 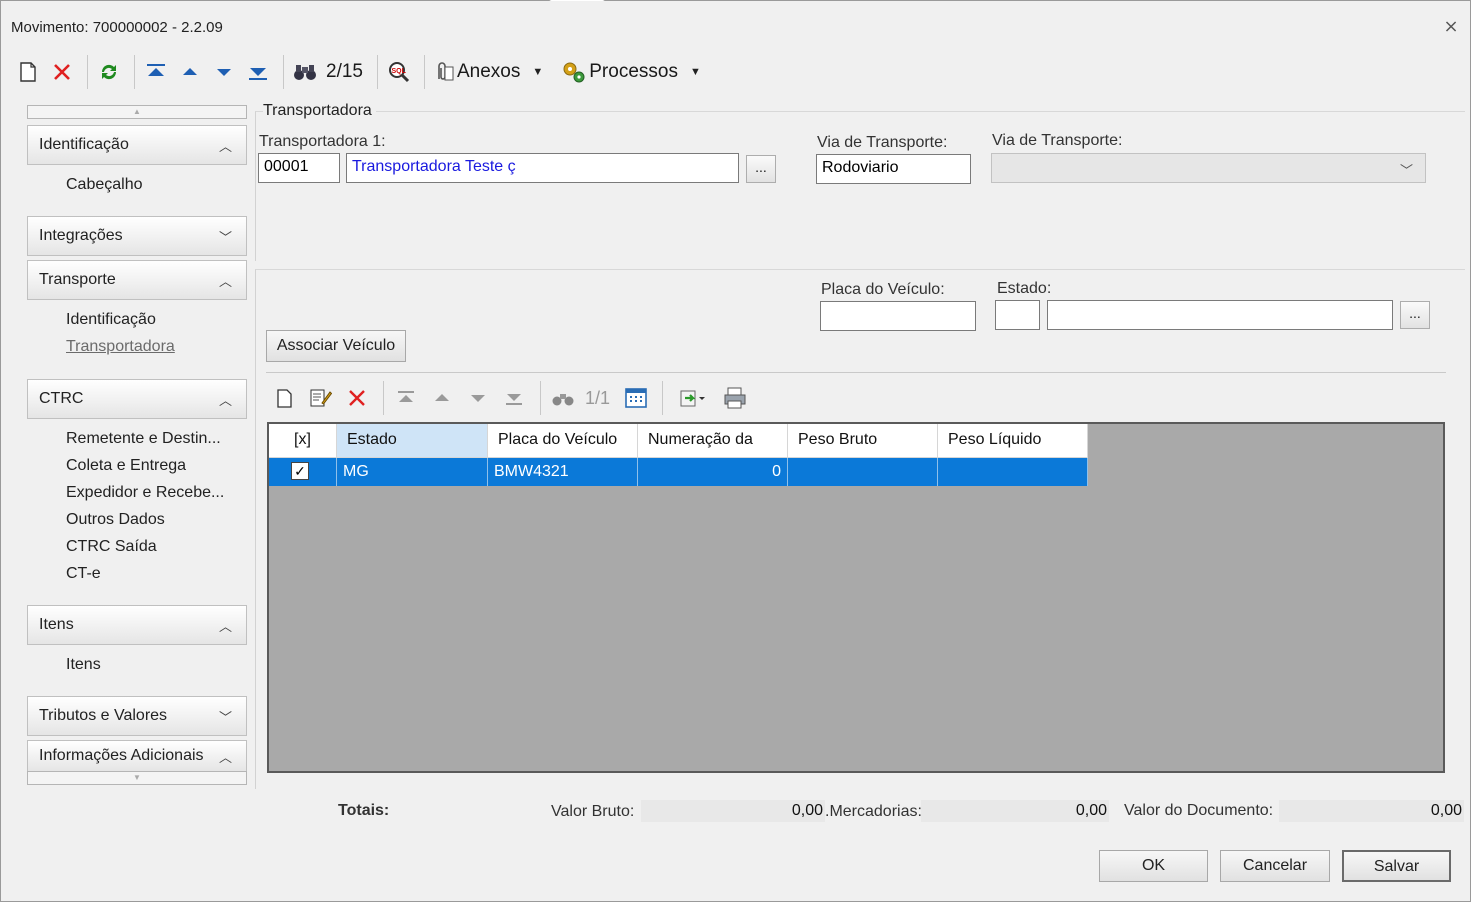 I want to click on estado-code-input, so click(x=1017, y=315).